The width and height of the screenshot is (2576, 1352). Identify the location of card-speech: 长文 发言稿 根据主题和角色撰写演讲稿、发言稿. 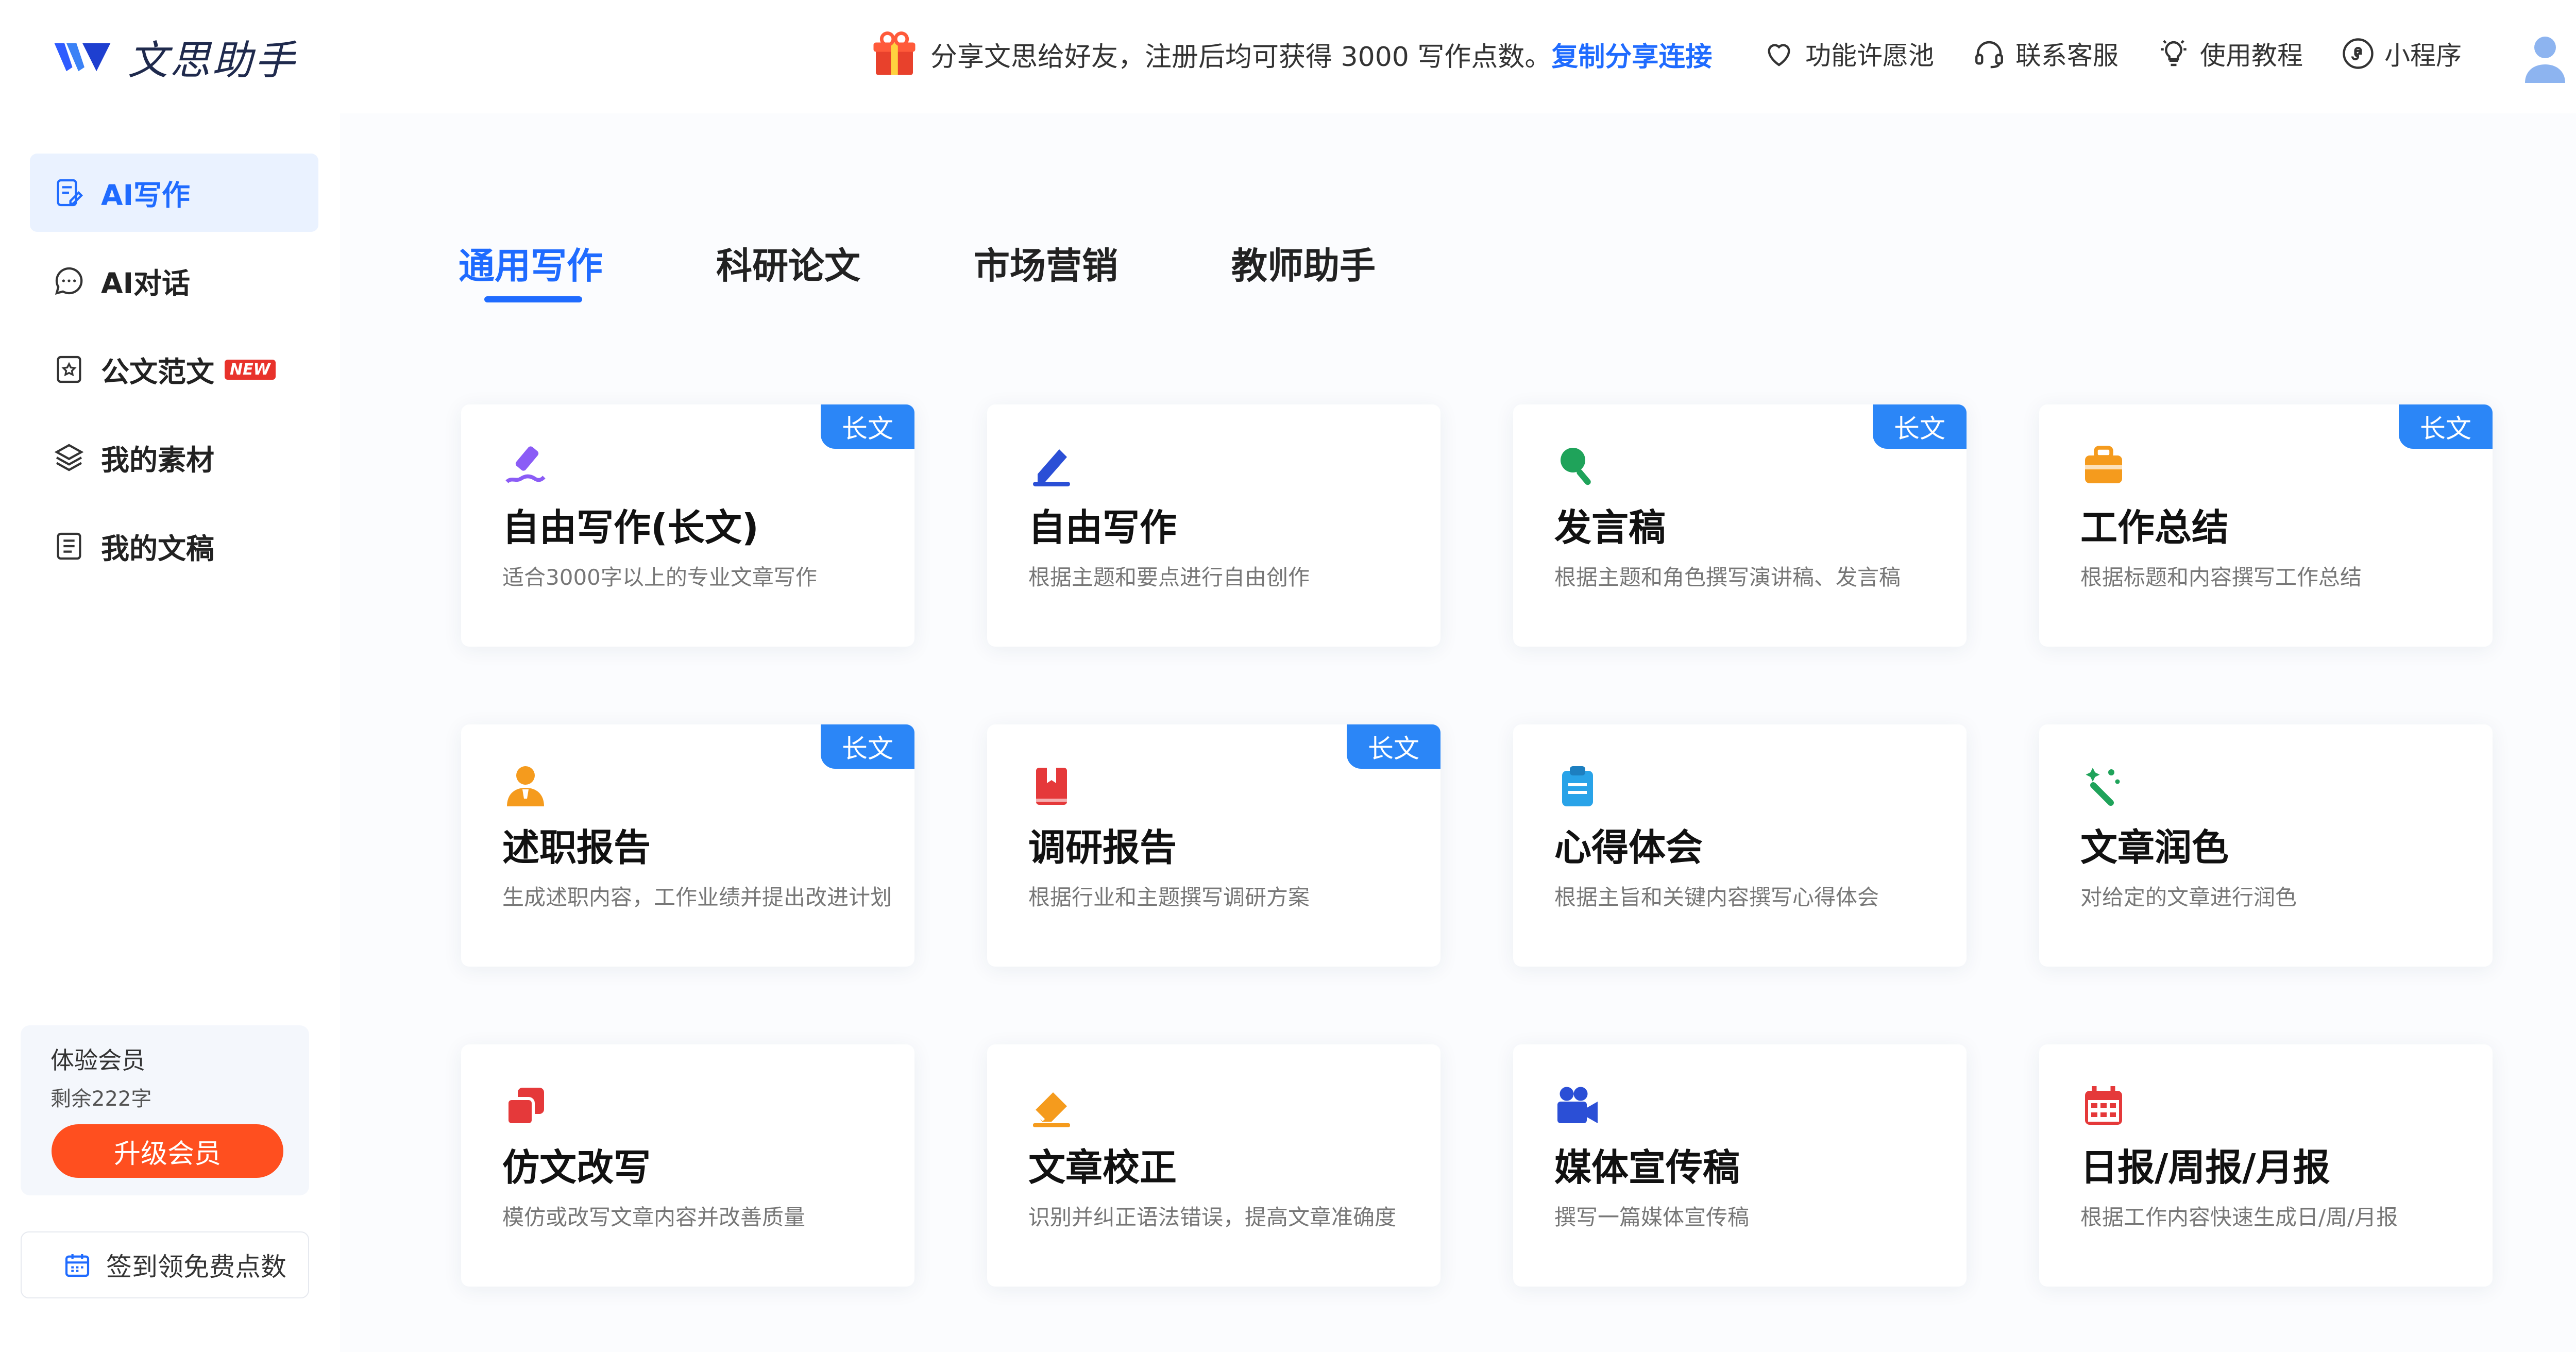
(1740, 525).